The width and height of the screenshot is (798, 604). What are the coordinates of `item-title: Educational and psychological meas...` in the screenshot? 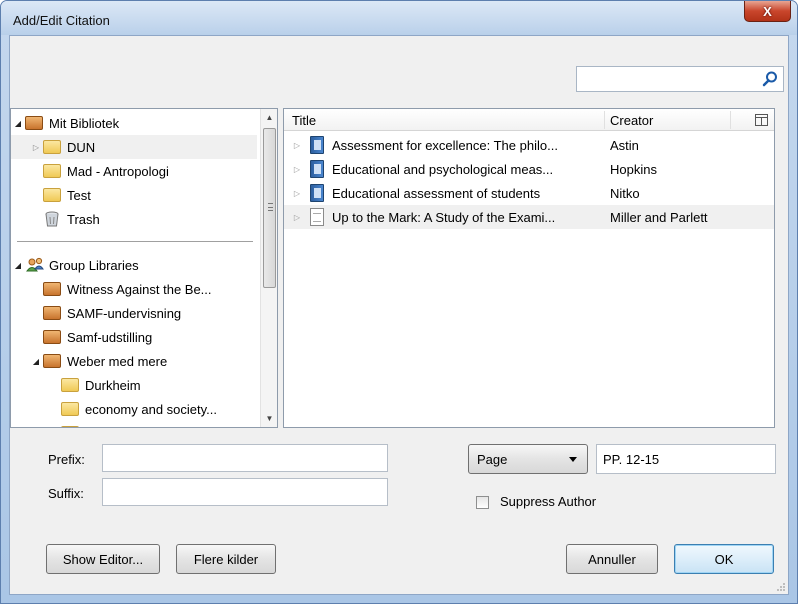 It's located at (443, 169).